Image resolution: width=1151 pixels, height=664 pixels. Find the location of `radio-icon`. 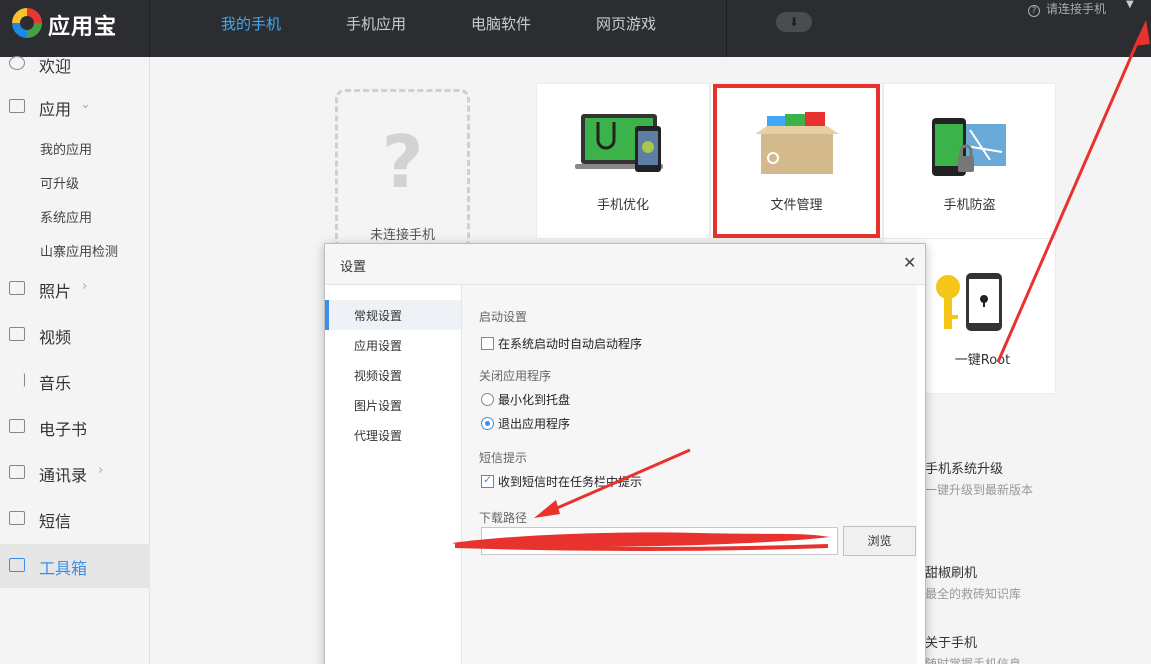

radio-icon is located at coordinates (487, 399).